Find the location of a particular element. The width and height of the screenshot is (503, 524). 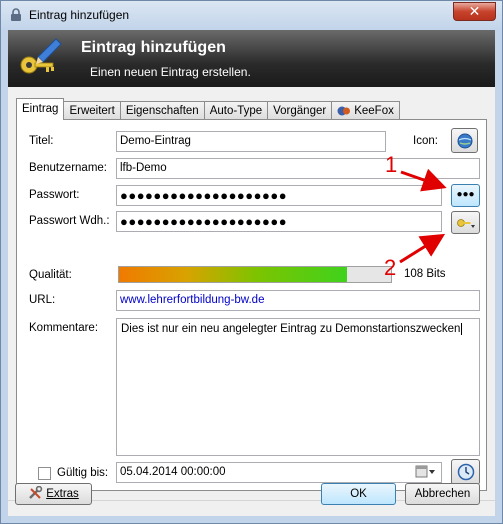

tab-eigenschaften: Eigenschaften is located at coordinates (162, 110).